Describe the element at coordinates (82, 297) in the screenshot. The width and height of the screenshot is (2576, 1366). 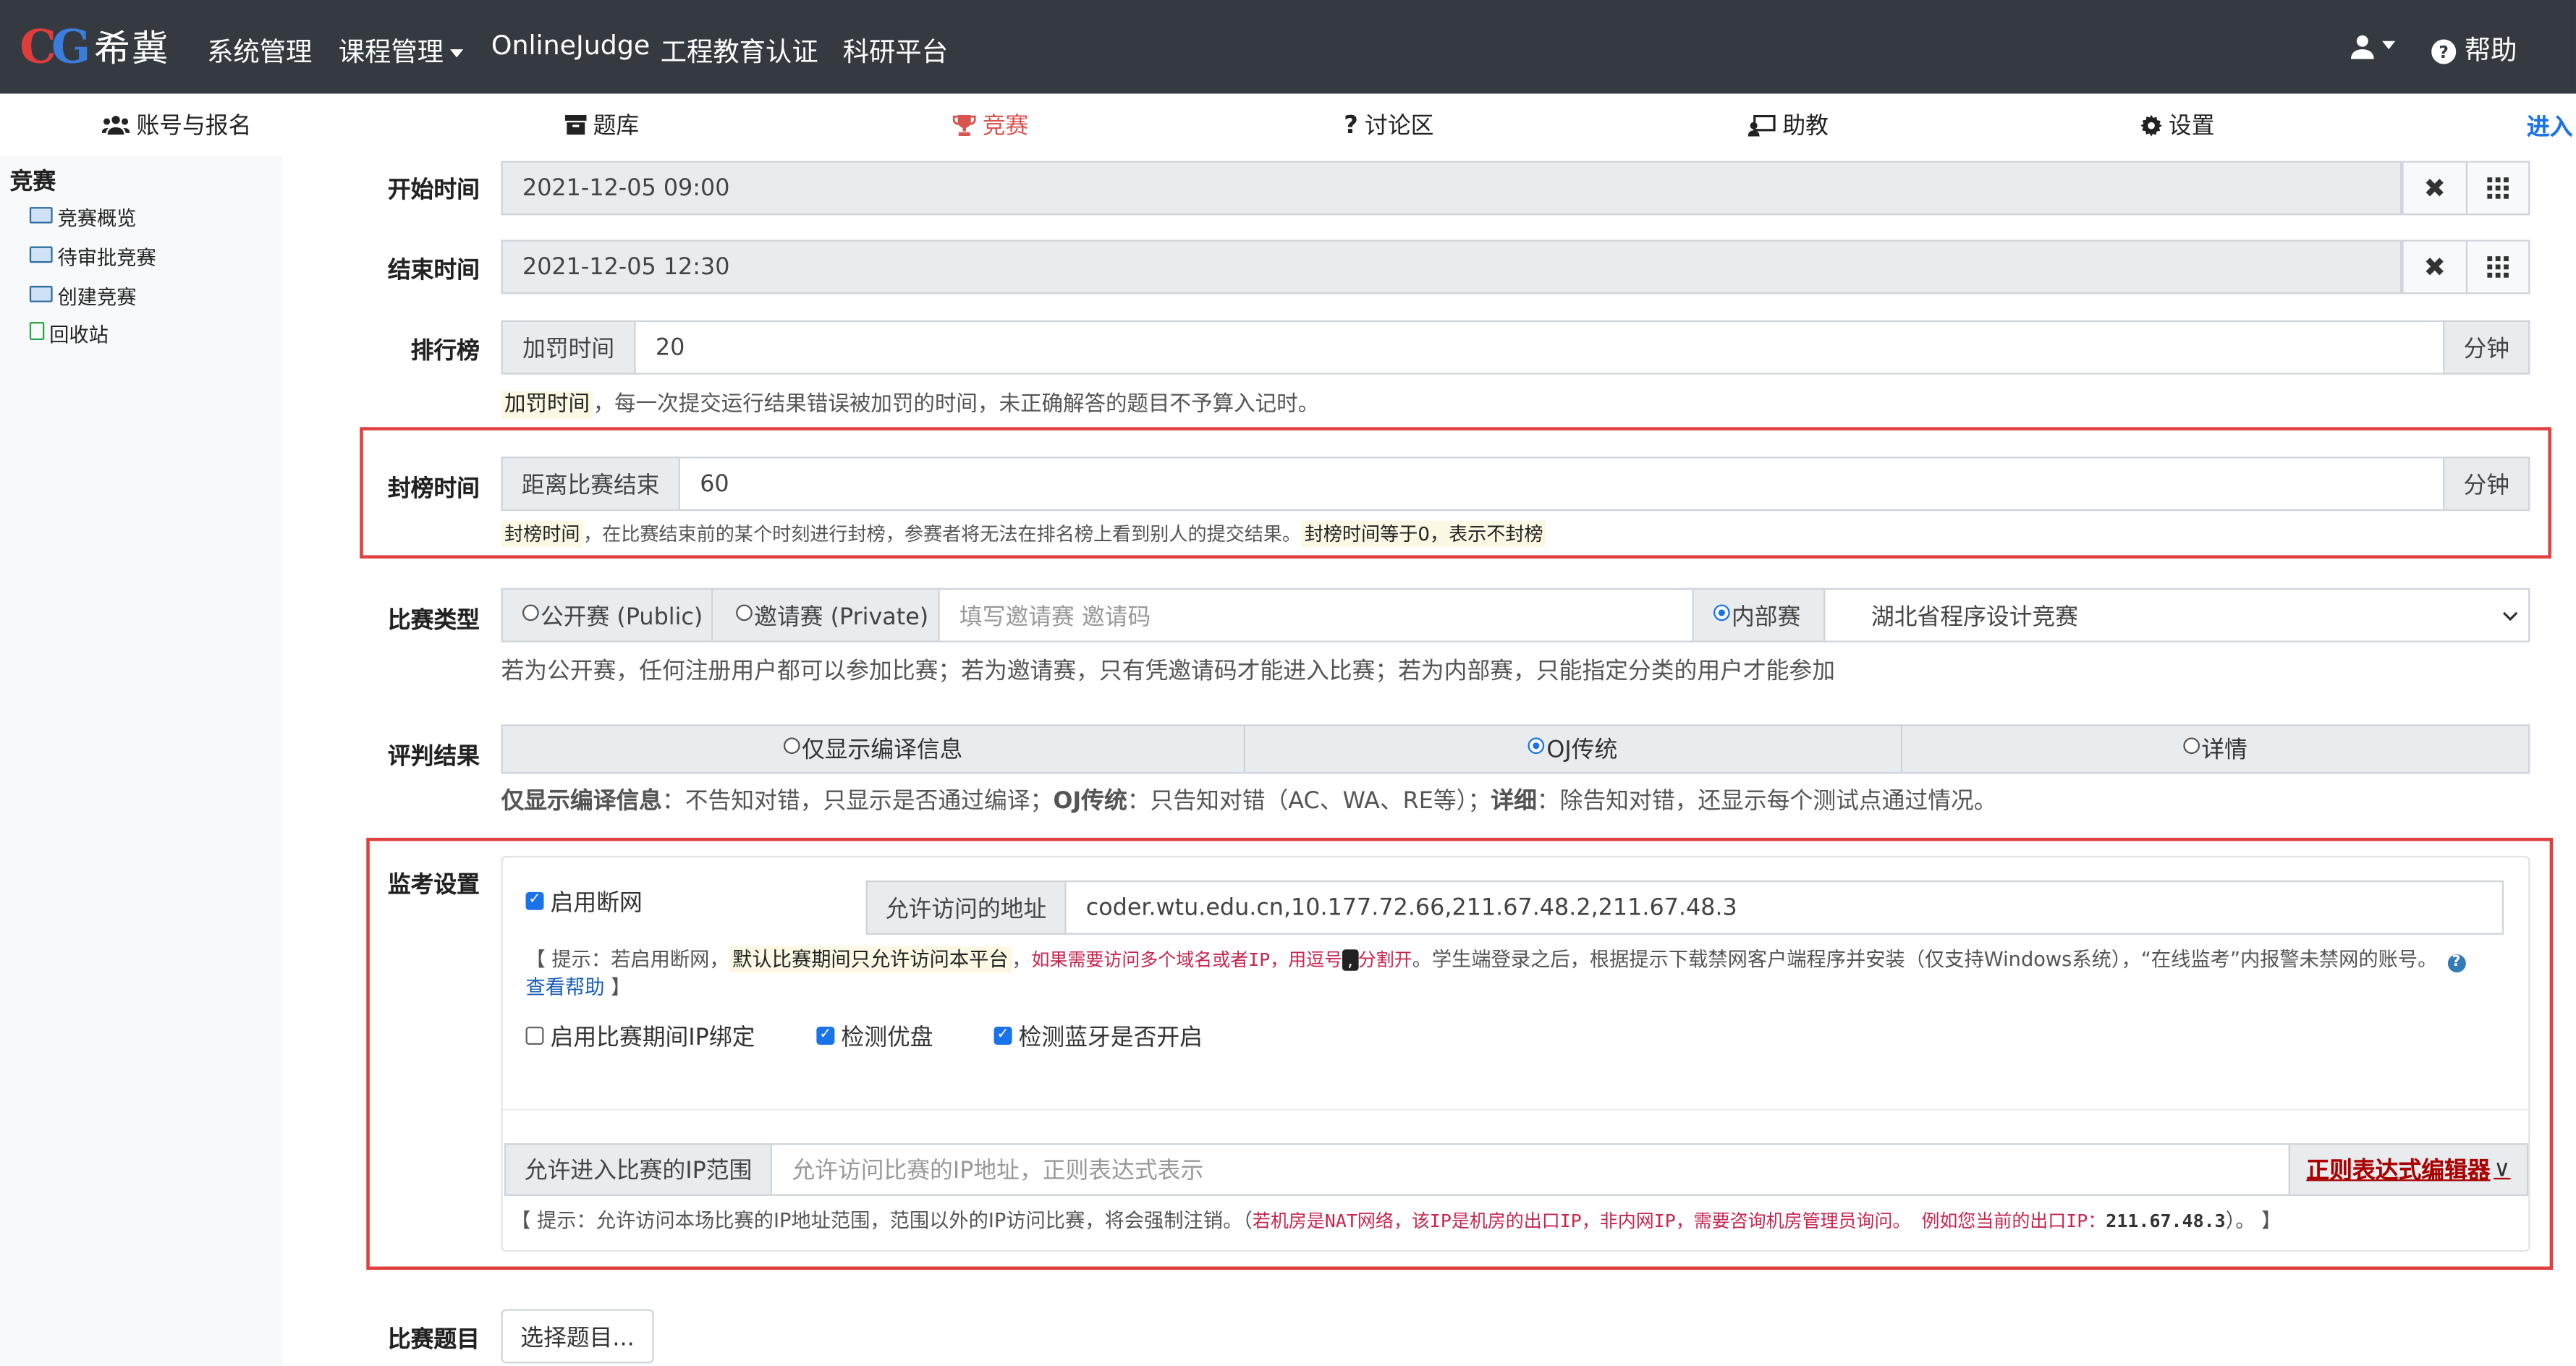
I see `sidebar-item-create-contest: 创建竞赛` at that location.